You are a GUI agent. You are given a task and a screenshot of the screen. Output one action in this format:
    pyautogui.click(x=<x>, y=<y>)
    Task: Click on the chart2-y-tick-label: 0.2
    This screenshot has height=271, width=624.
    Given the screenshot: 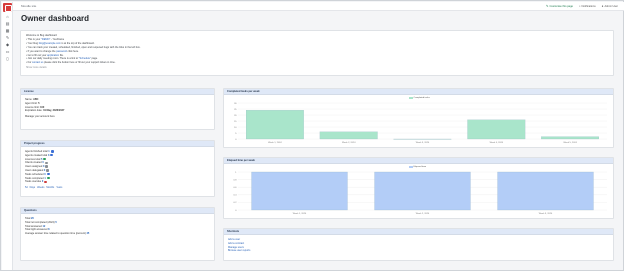 What is the action you would take?
    pyautogui.click(x=235, y=203)
    